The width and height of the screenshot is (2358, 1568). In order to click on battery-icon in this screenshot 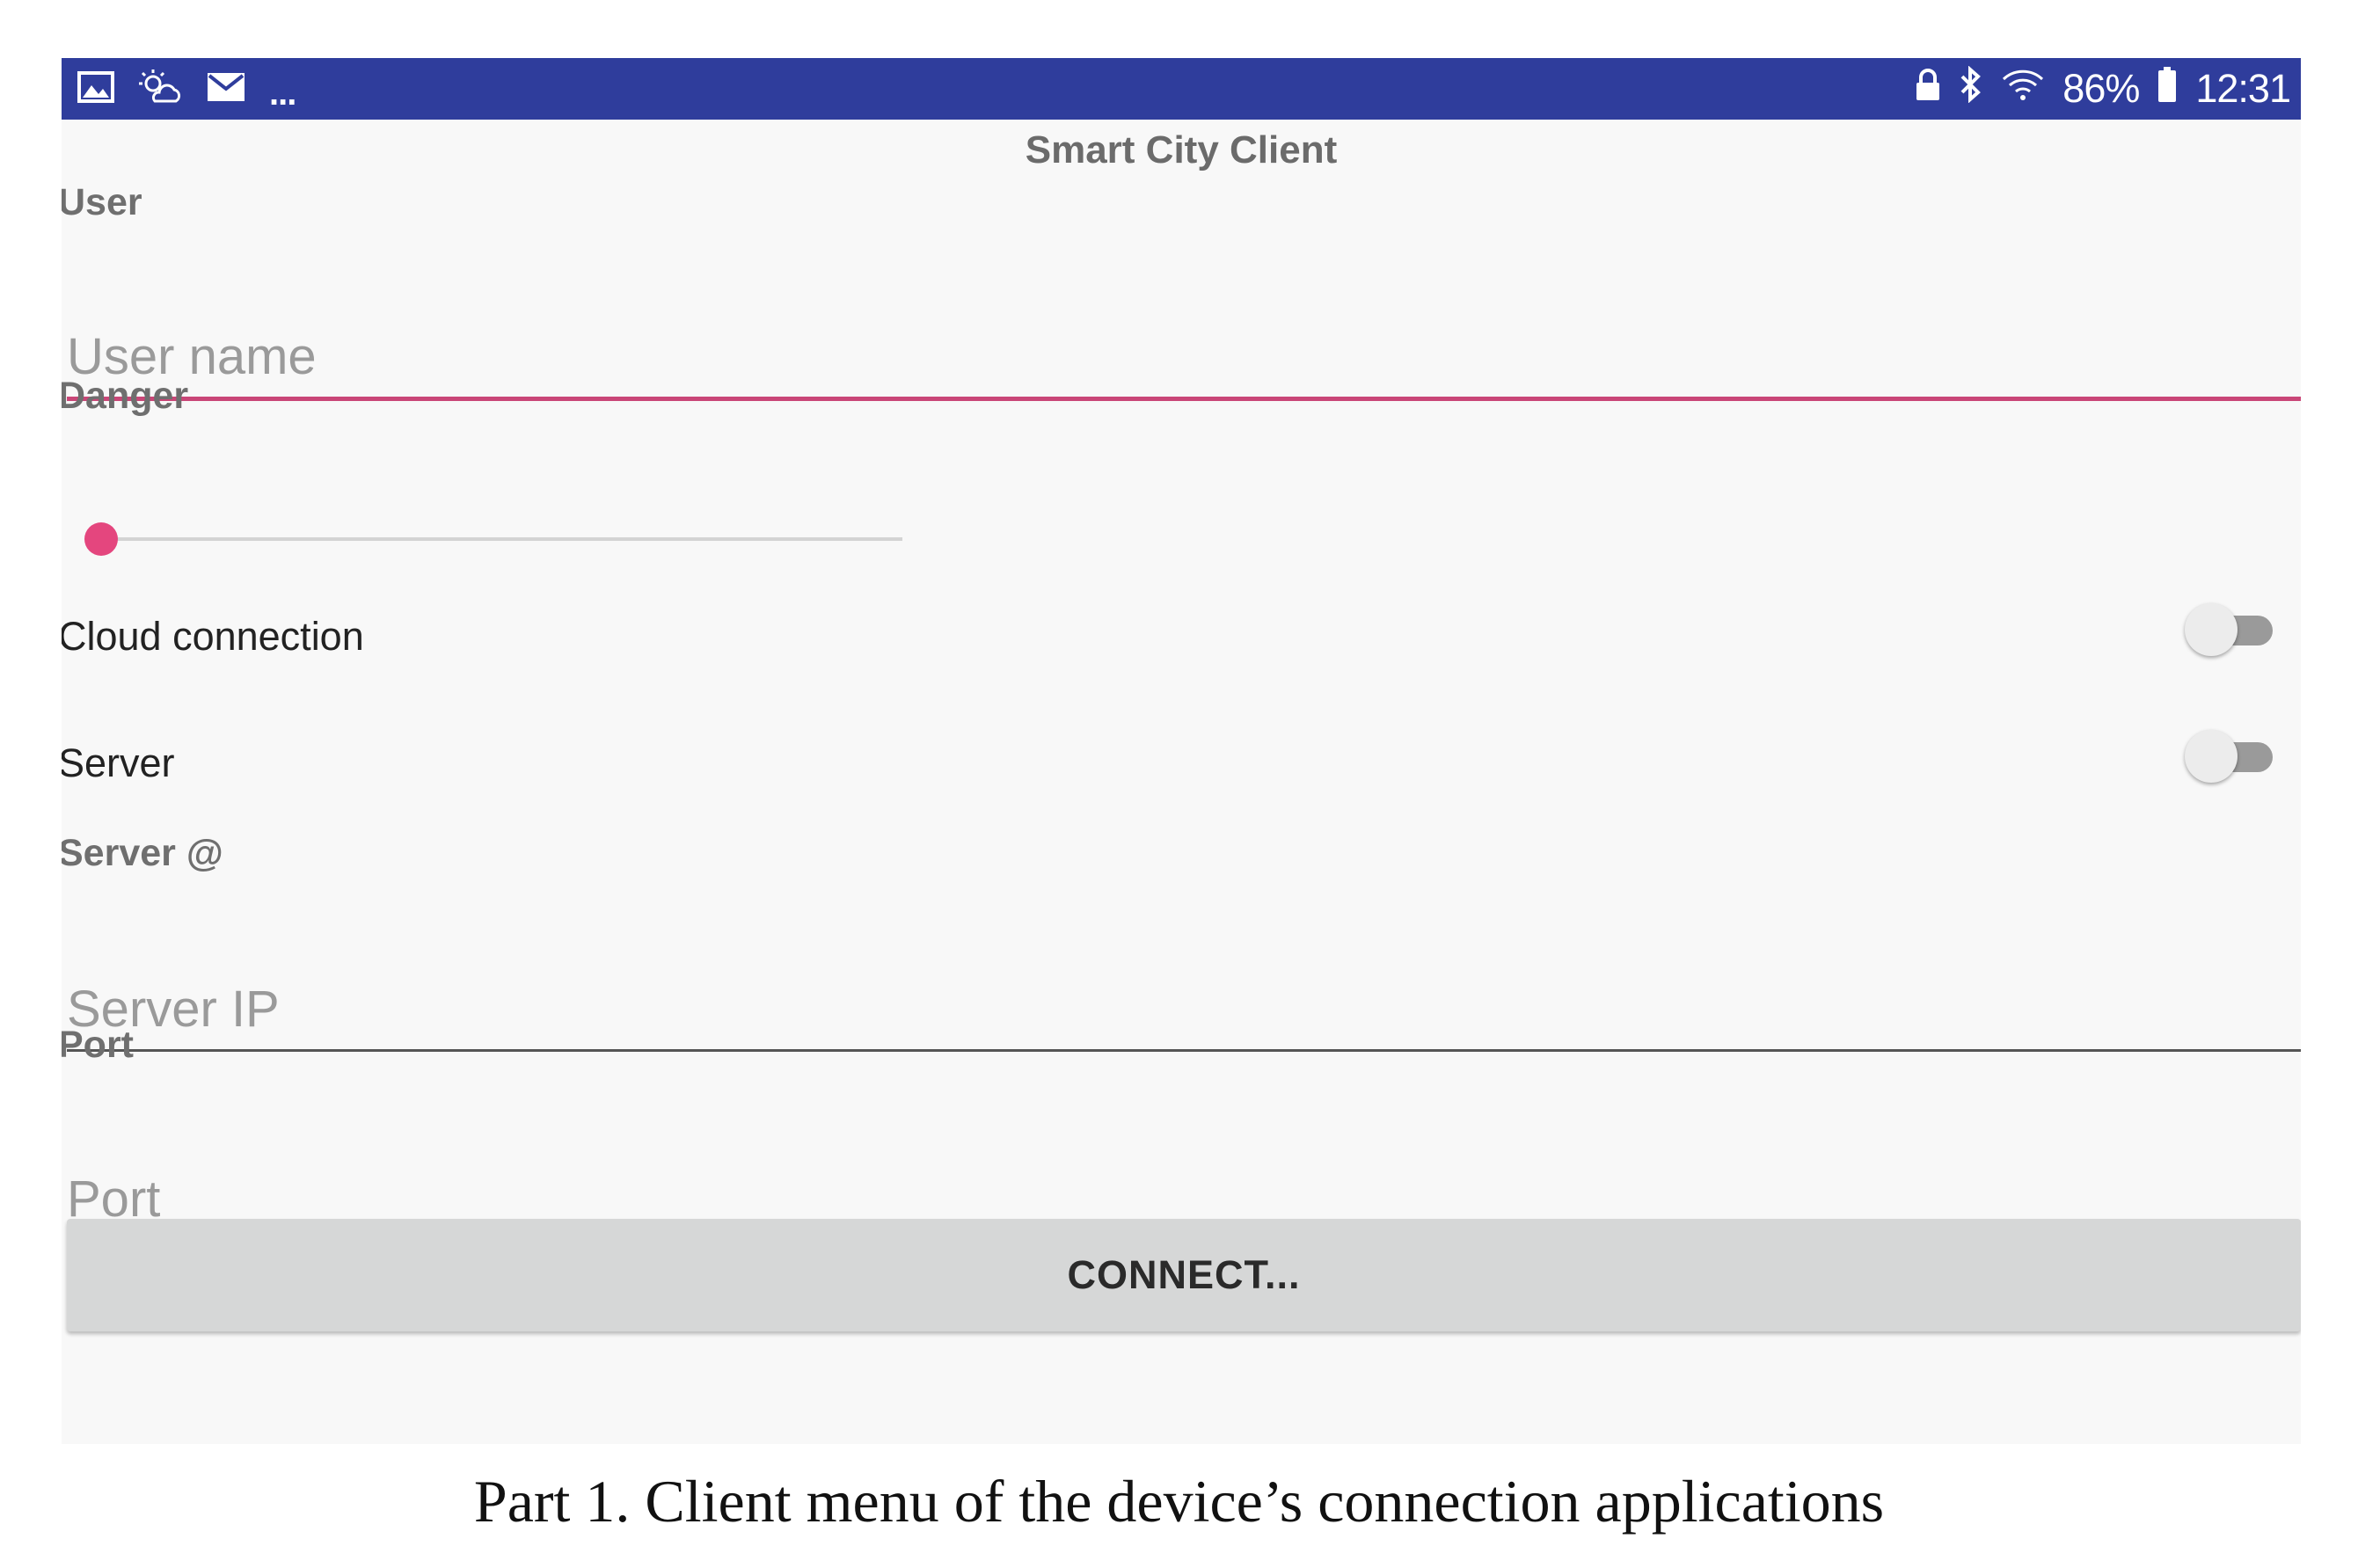, I will do `click(2167, 89)`.